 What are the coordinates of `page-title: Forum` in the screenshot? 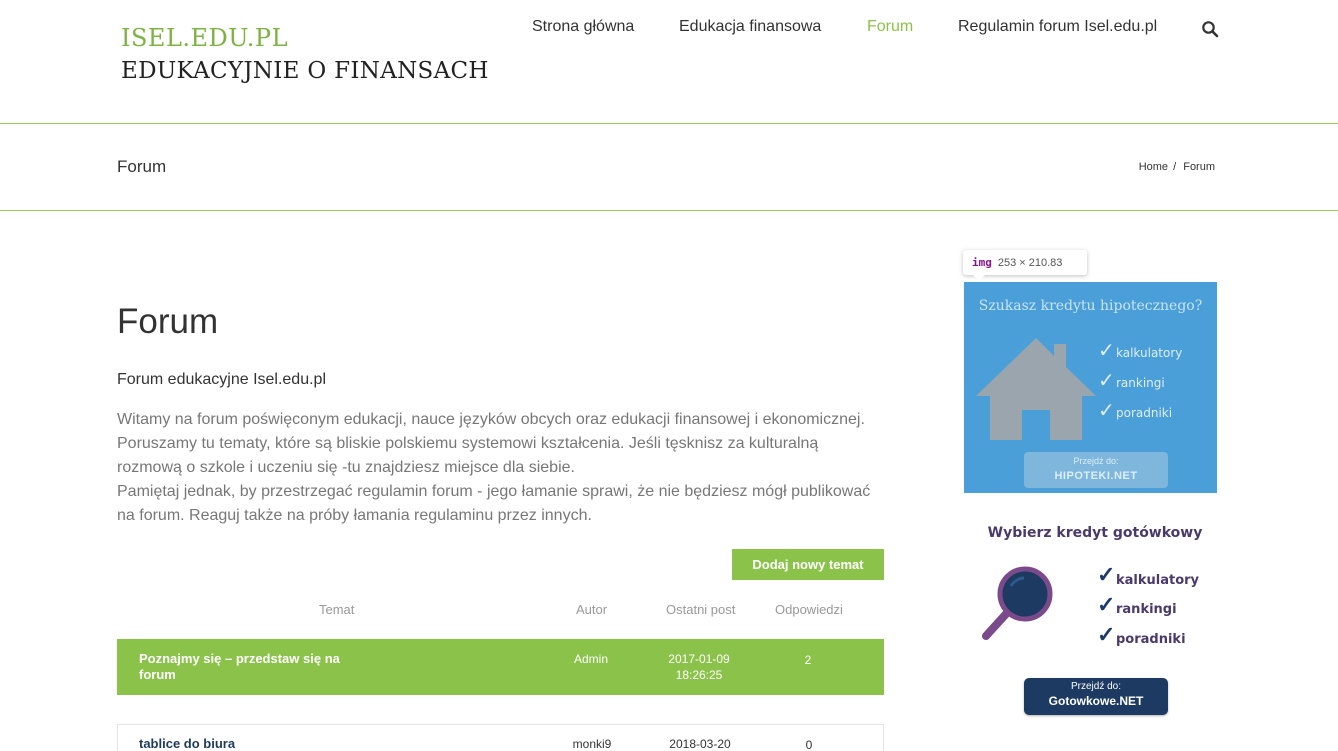 It's located at (168, 321).